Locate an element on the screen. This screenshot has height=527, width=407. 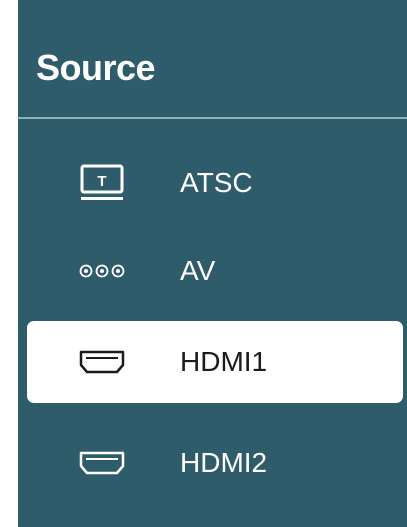
source-item-hdmi2: HDMI2 is located at coordinates (204, 463).